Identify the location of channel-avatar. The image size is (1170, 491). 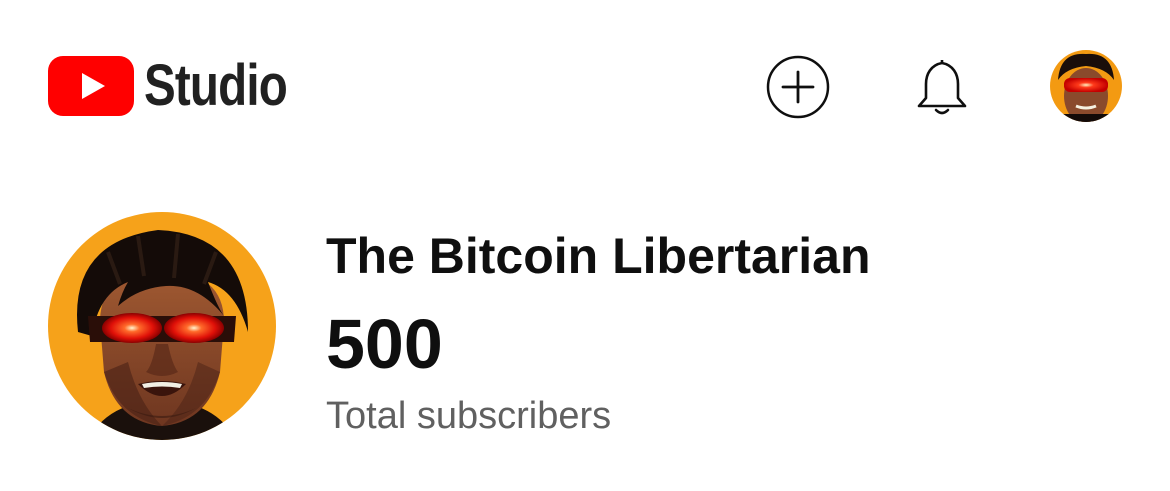
(162, 326).